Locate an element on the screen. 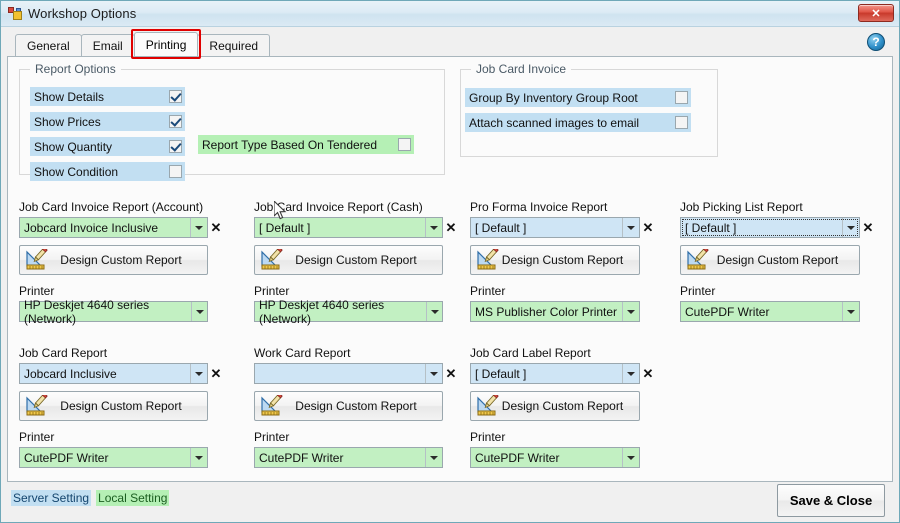 The height and width of the screenshot is (523, 900). report-options-title: Report Options is located at coordinates (75, 69).